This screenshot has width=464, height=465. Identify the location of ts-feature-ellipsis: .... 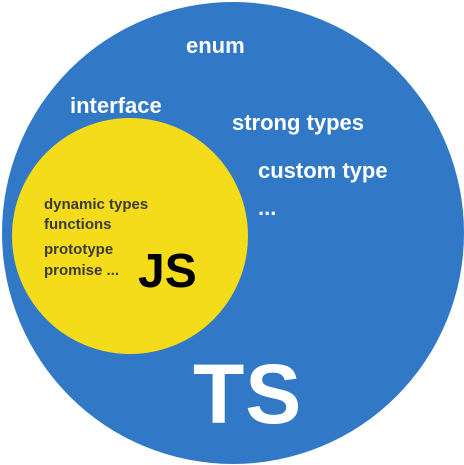
(267, 207).